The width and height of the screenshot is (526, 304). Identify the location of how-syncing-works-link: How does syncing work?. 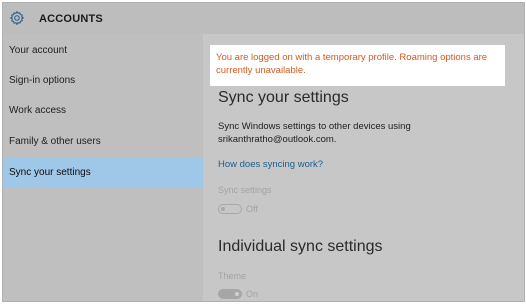
(270, 164).